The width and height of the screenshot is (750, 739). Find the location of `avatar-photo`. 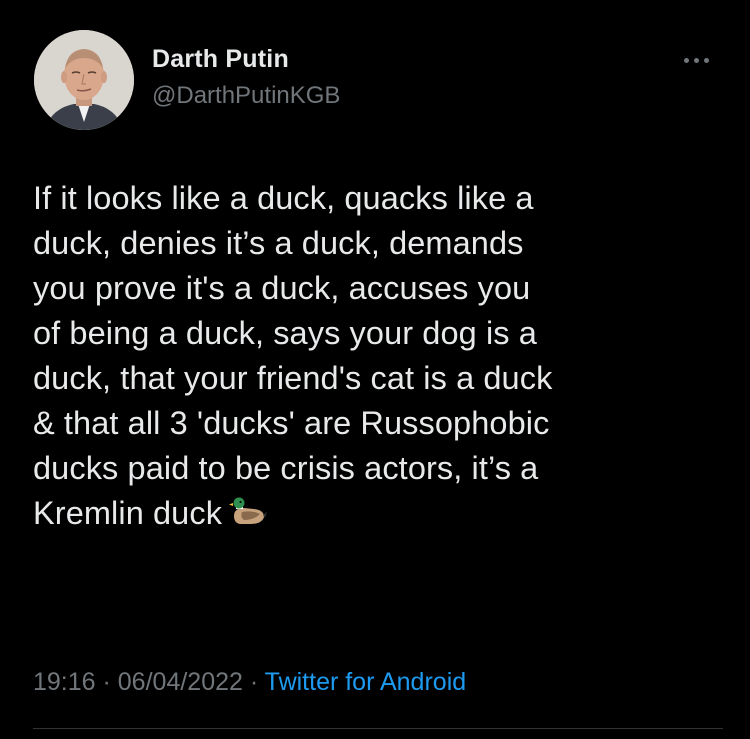

avatar-photo is located at coordinates (84, 80).